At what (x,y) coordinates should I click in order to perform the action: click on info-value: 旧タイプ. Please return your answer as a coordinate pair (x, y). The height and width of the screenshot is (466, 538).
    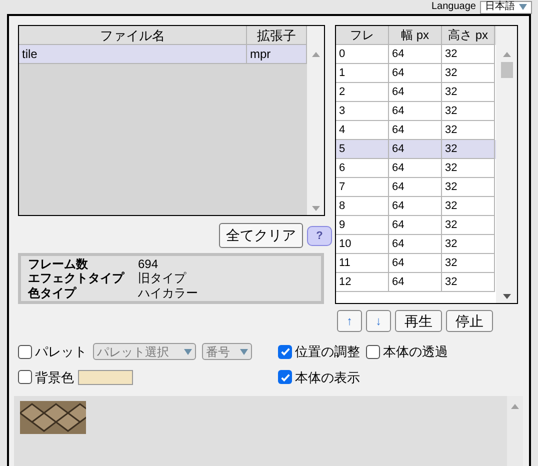
    Looking at the image, I should click on (163, 278).